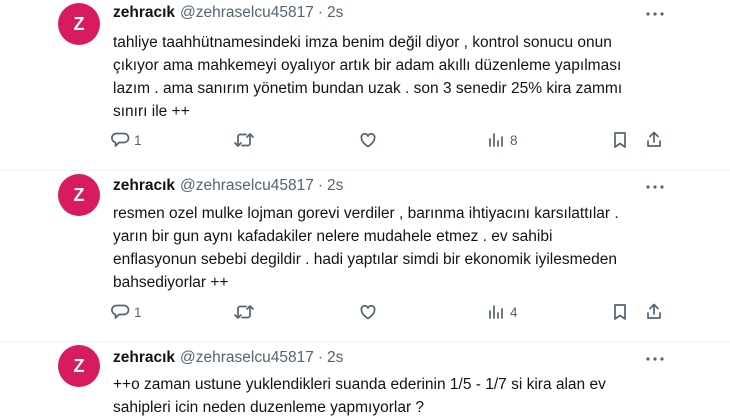 This screenshot has height=420, width=730. What do you see at coordinates (385, 140) in the screenshot?
I see `tweet-actions: 1 8` at bounding box center [385, 140].